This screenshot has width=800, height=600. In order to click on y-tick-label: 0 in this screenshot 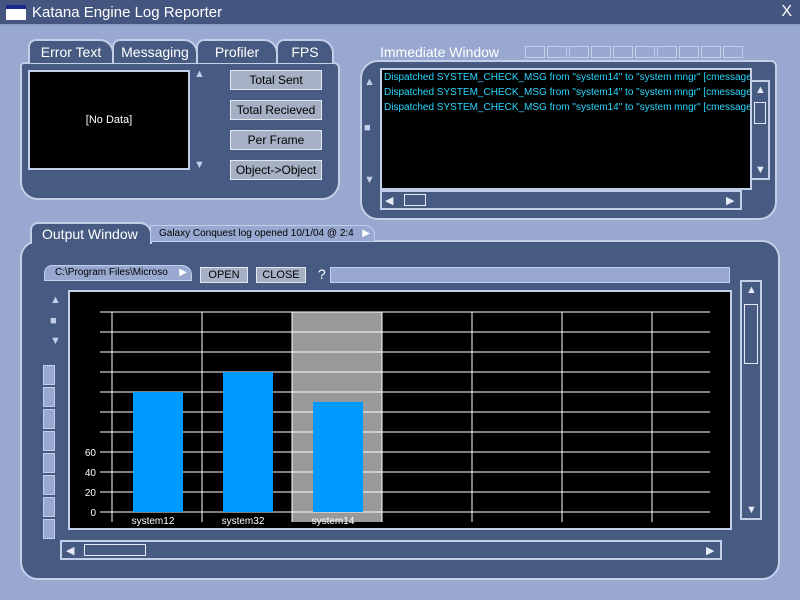, I will do `click(93, 513)`.